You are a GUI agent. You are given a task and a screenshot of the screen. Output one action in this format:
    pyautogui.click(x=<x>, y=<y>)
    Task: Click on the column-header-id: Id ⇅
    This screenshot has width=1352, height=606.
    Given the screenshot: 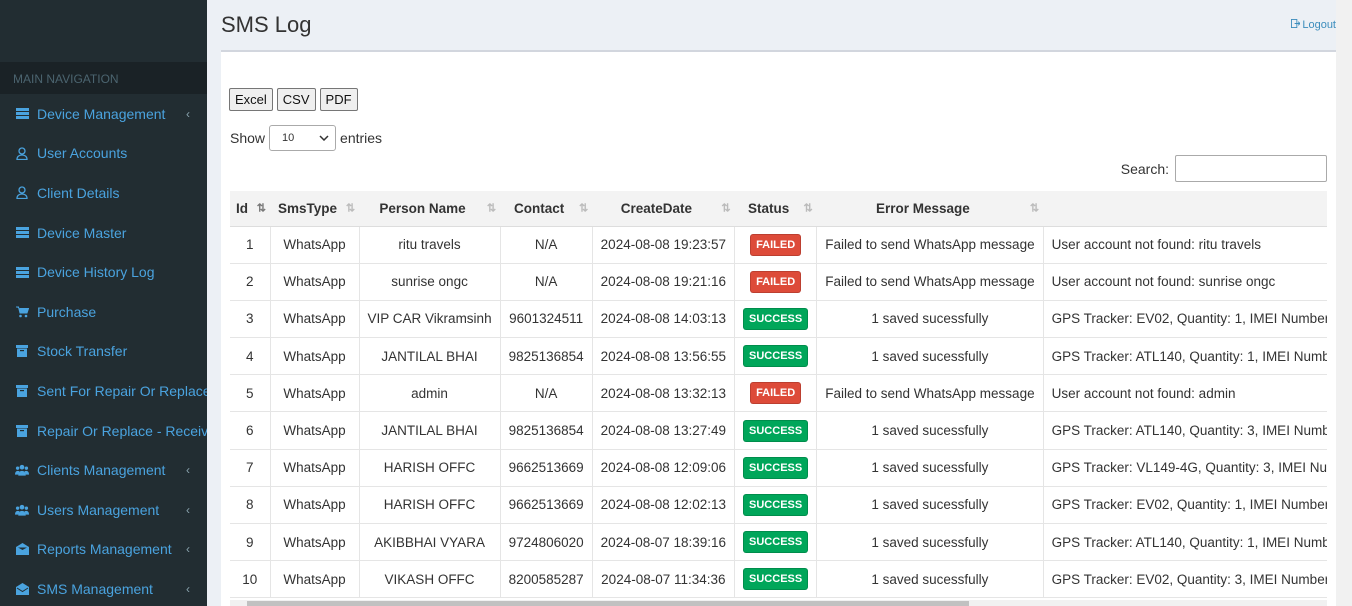 What is the action you would take?
    pyautogui.click(x=250, y=209)
    